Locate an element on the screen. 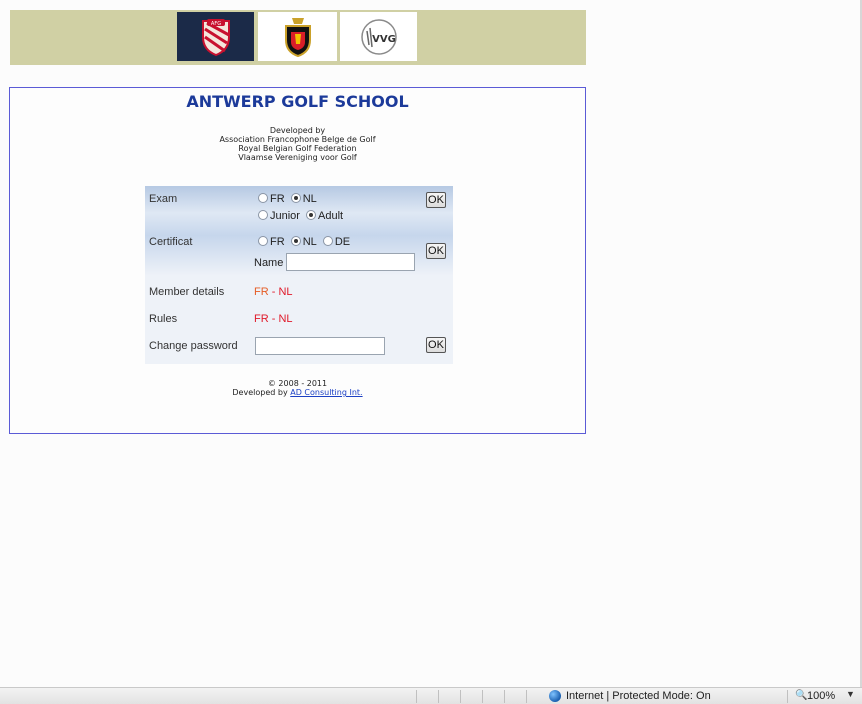 Image resolution: width=862 pixels, height=704 pixels. afg-logo: AFG is located at coordinates (215, 36).